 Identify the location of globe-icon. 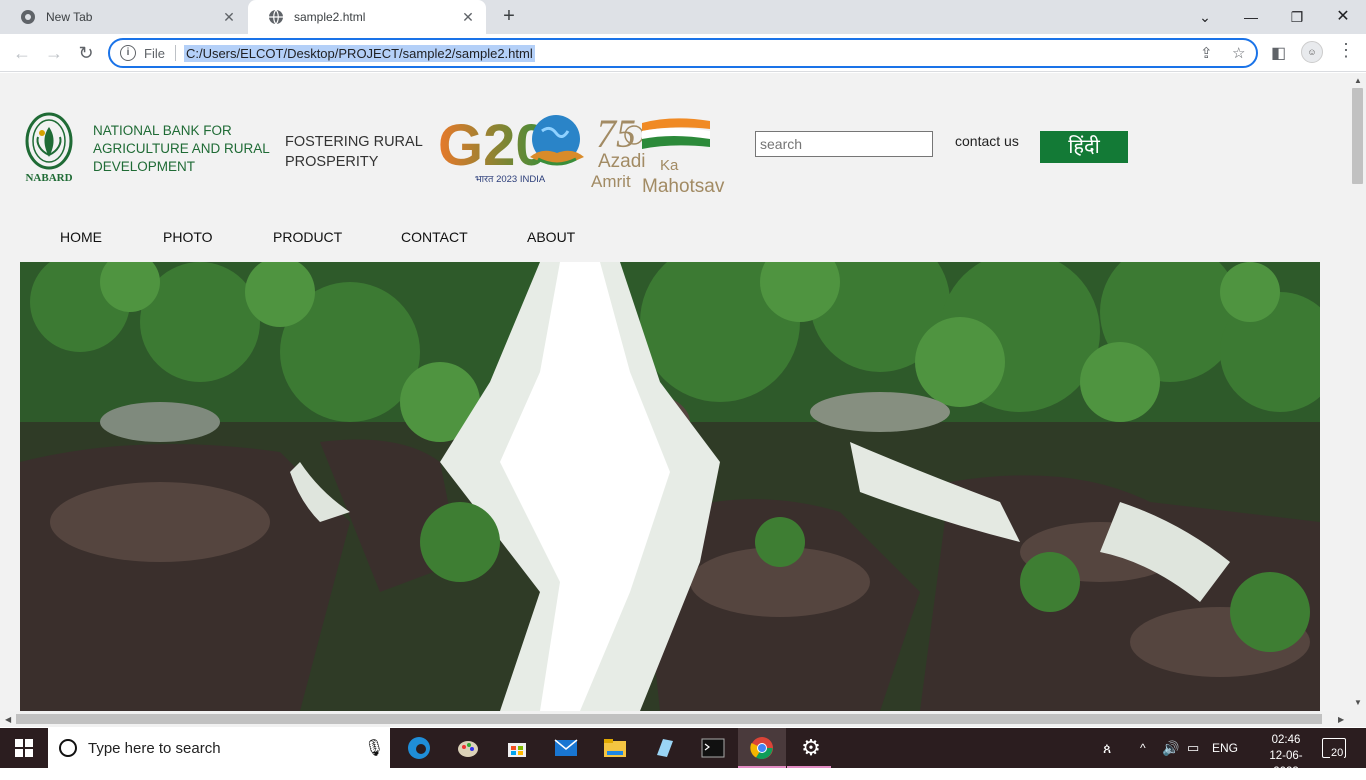
(276, 17).